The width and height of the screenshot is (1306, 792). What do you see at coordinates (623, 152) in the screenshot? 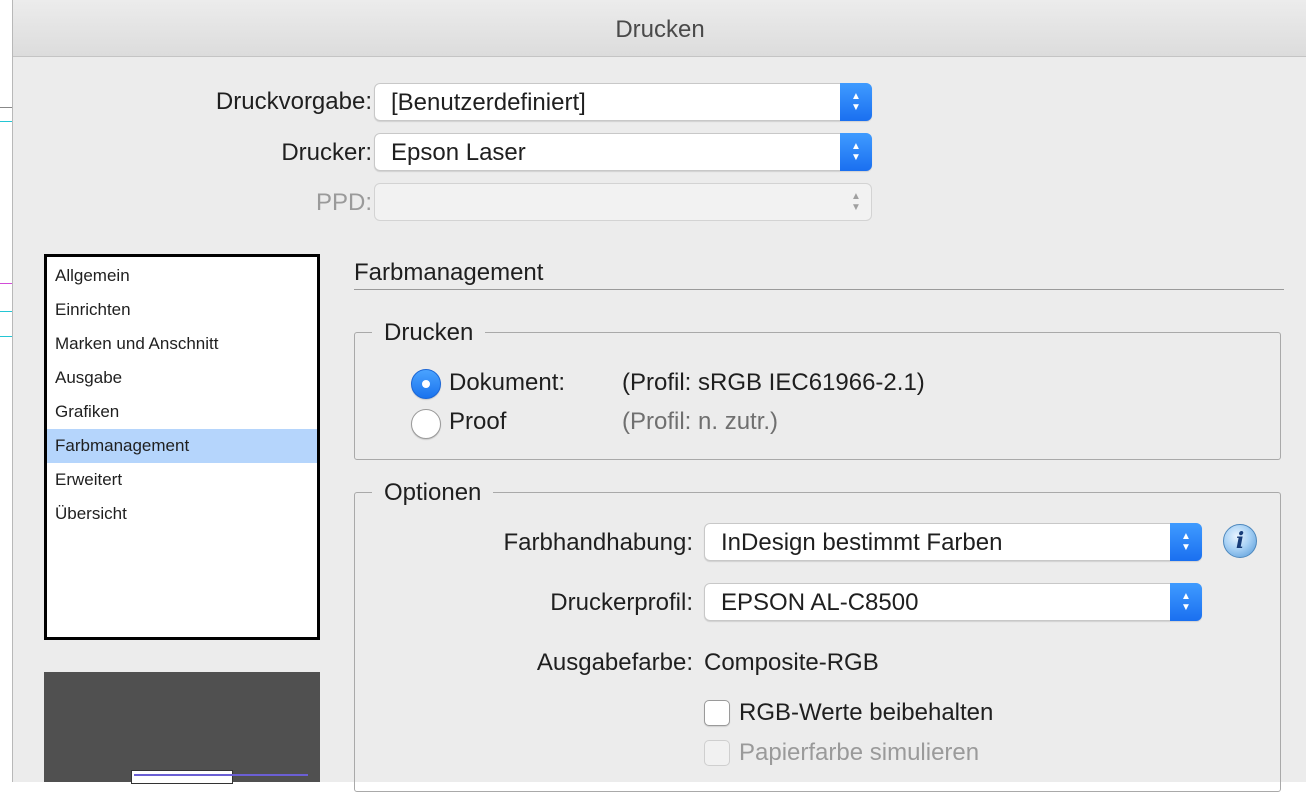
I see `printer-select: Epson Laser ▲ ▼` at bounding box center [623, 152].